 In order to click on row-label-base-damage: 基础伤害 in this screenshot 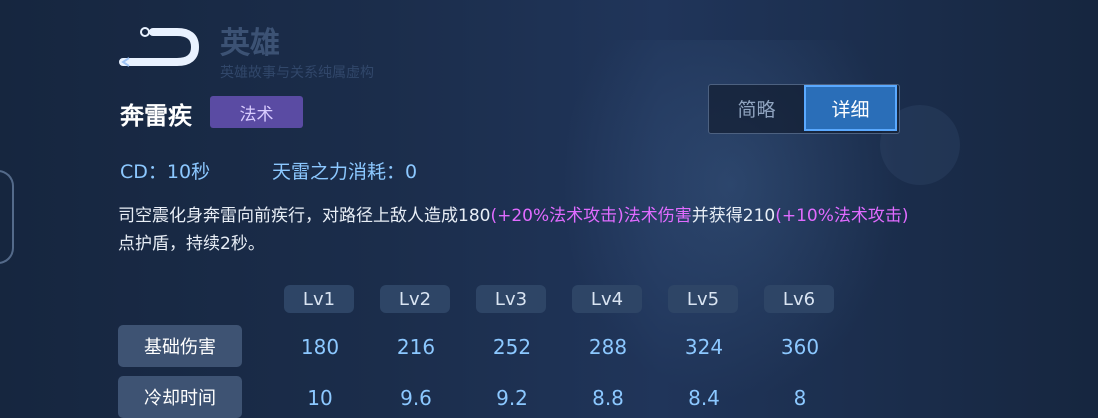, I will do `click(180, 346)`.